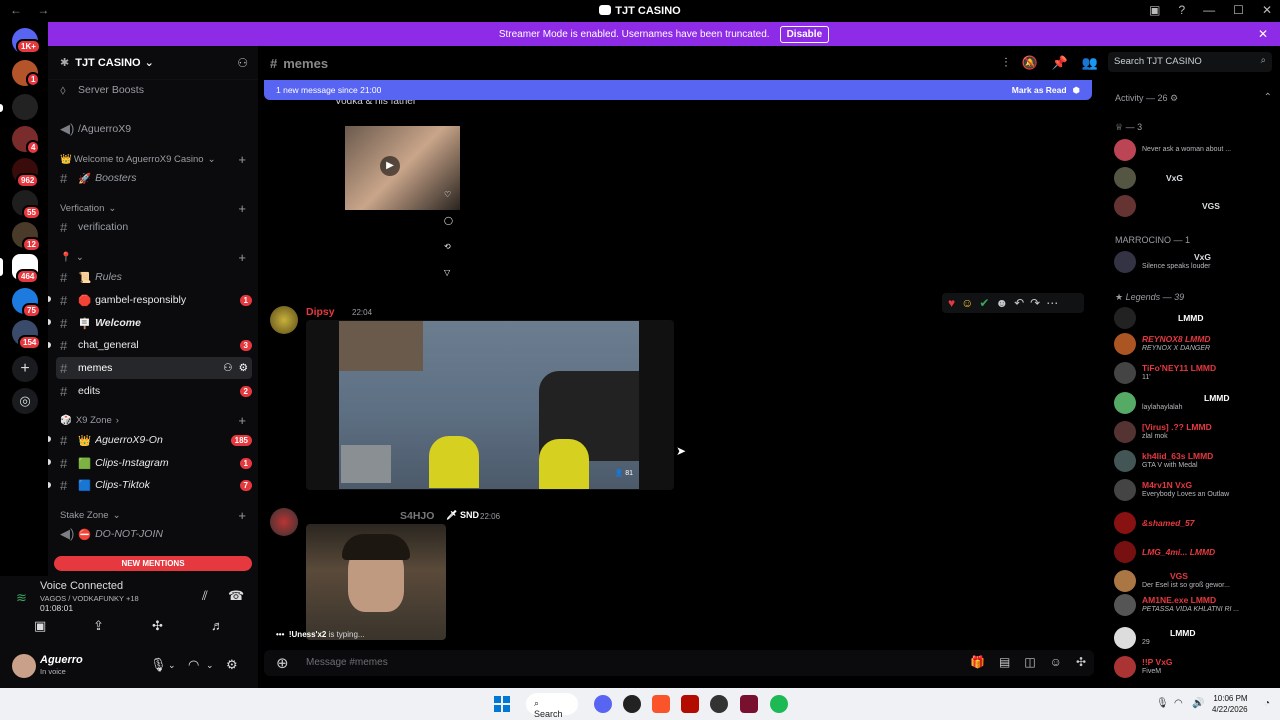 The image size is (1280, 720). I want to click on emoji-icon: ☺, so click(1056, 662).